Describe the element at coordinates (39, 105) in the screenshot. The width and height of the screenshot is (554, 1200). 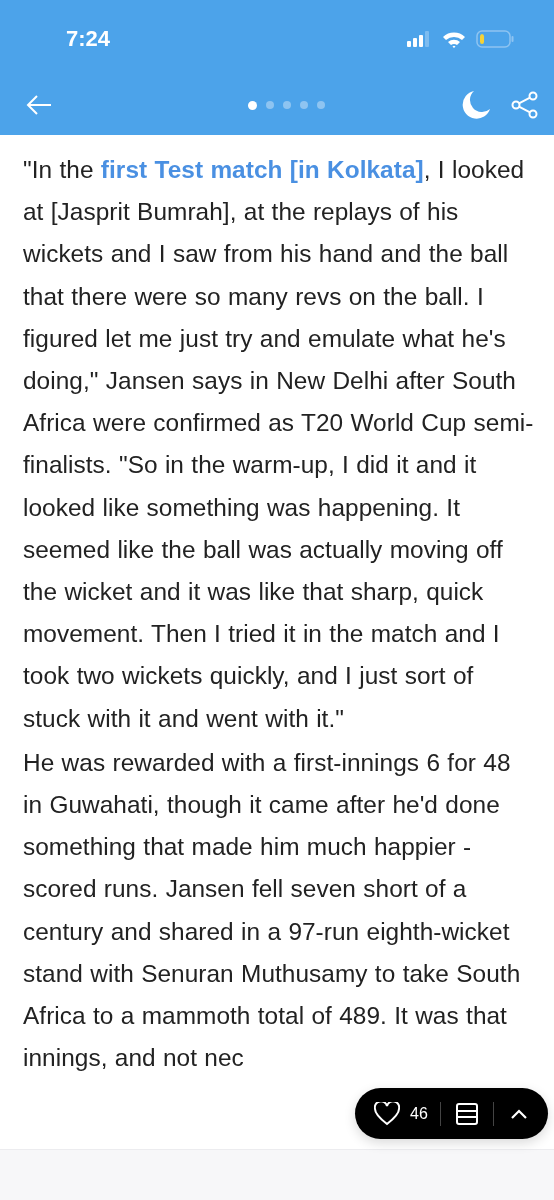
I see `back-button` at that location.